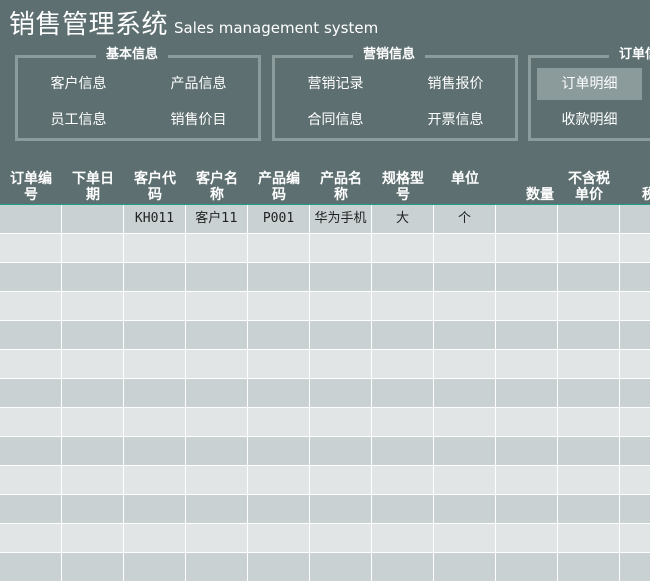 The height and width of the screenshot is (585, 650). I want to click on col-header-order-date: 下单日期, so click(93, 176).